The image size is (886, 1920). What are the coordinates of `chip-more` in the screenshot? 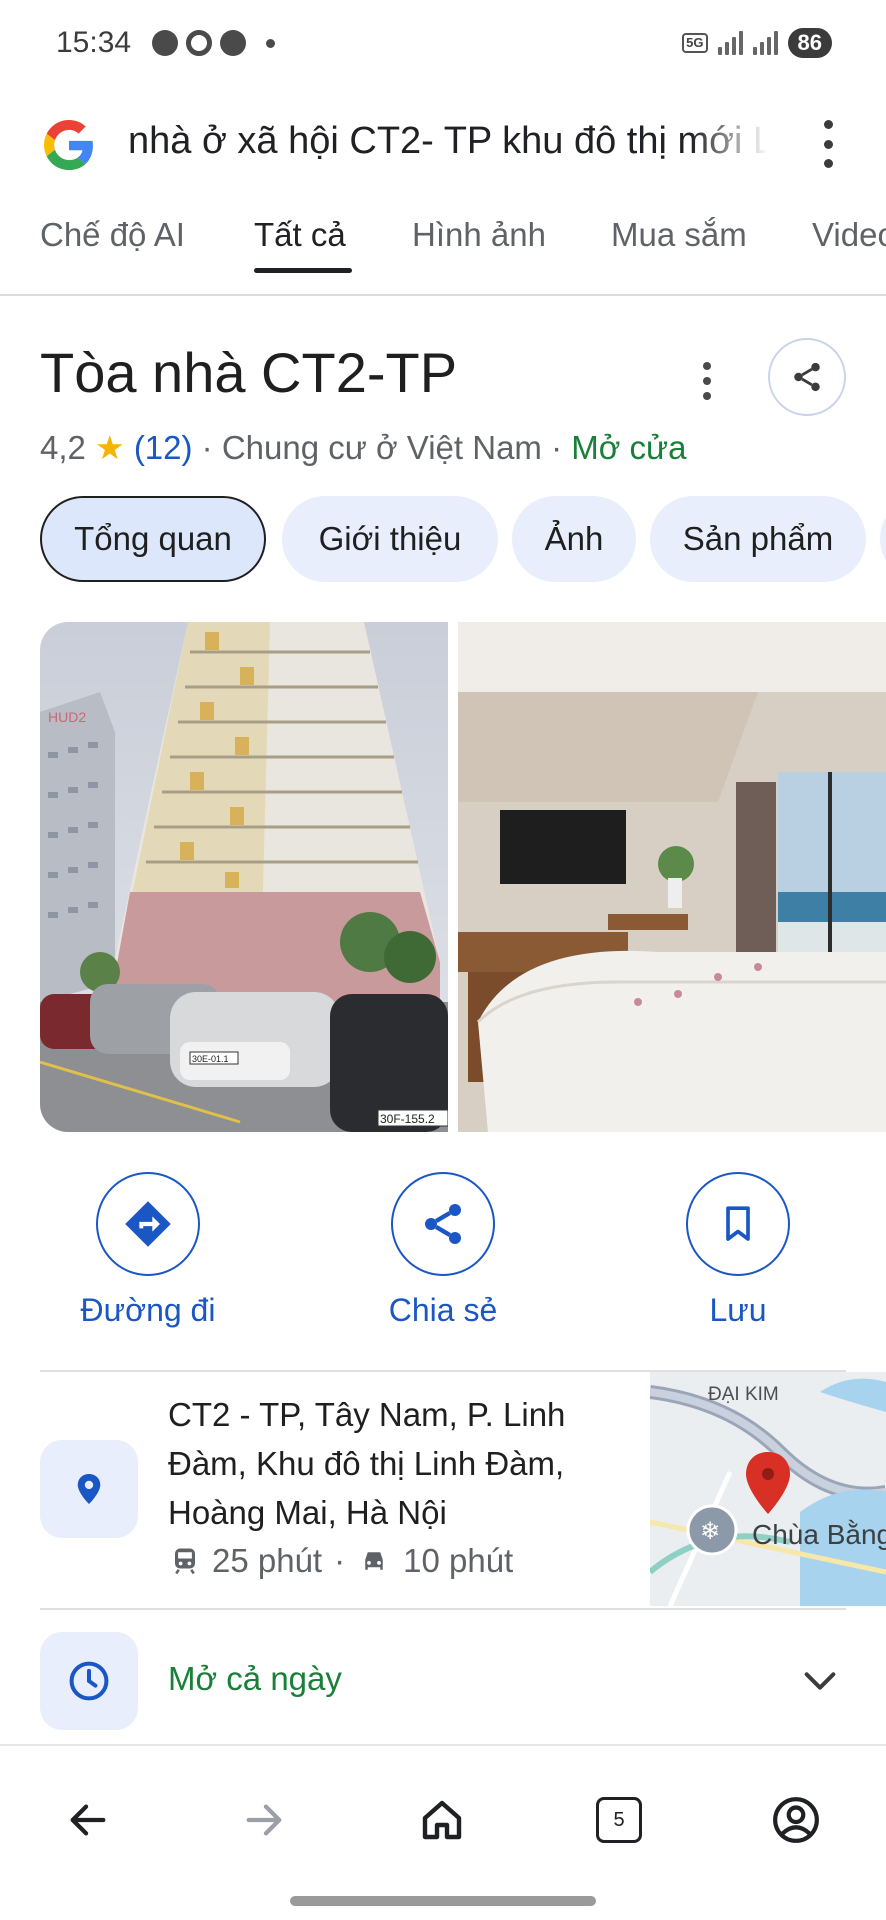 It's located at (883, 539).